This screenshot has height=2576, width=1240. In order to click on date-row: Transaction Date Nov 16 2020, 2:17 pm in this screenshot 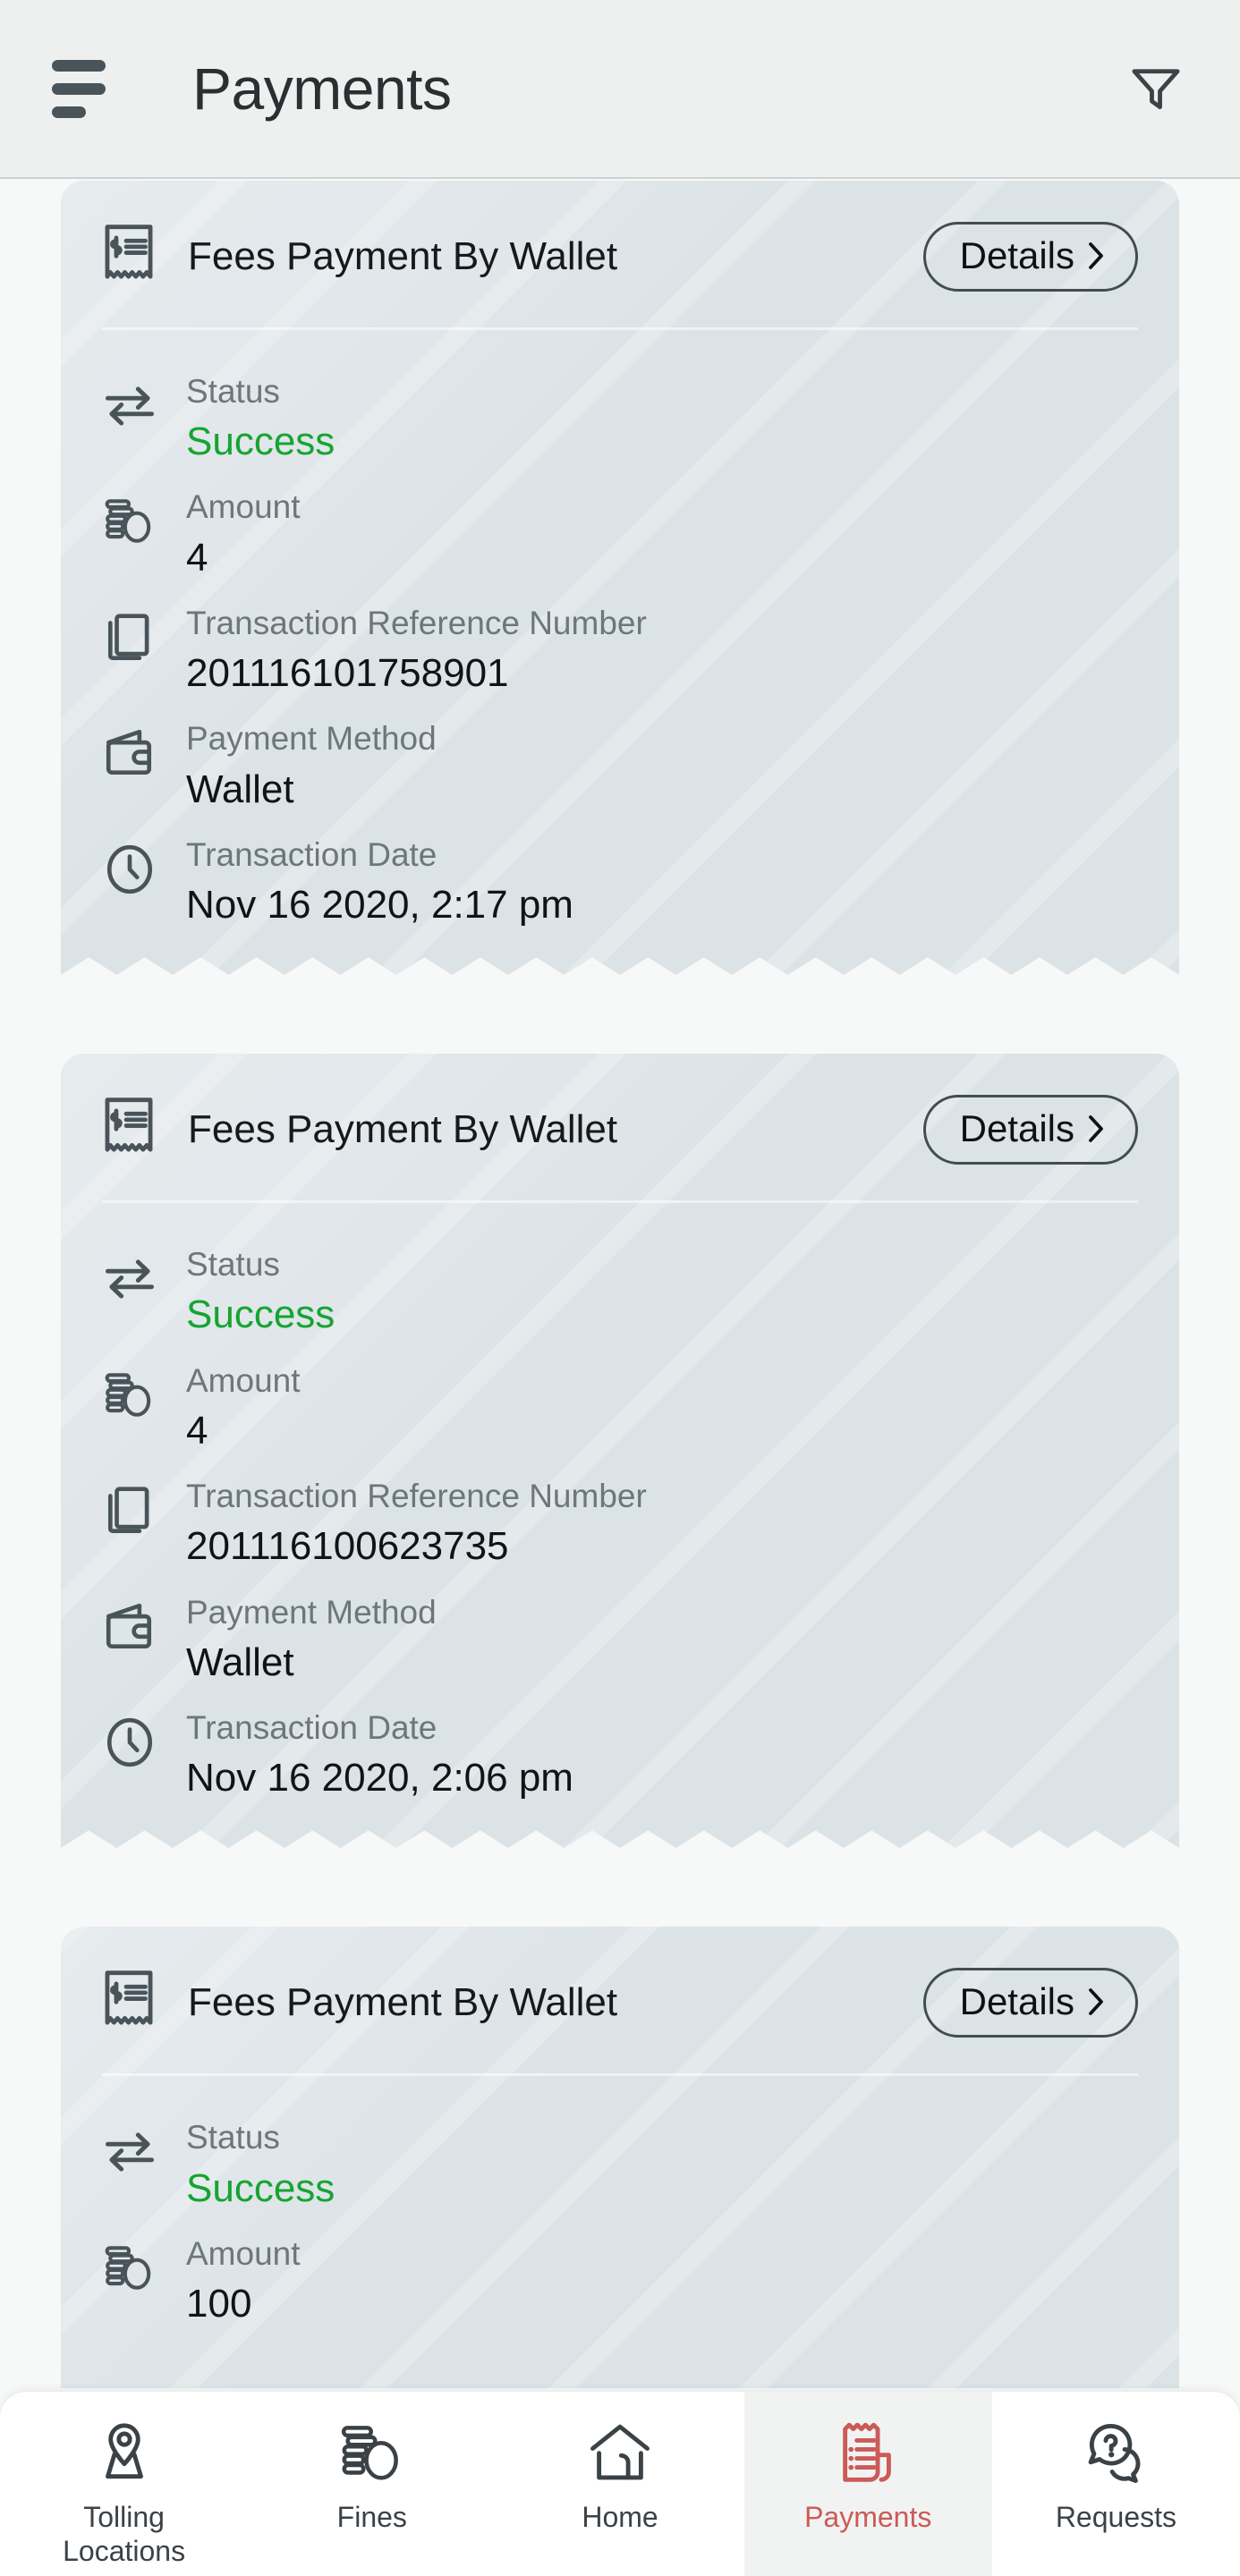, I will do `click(620, 872)`.